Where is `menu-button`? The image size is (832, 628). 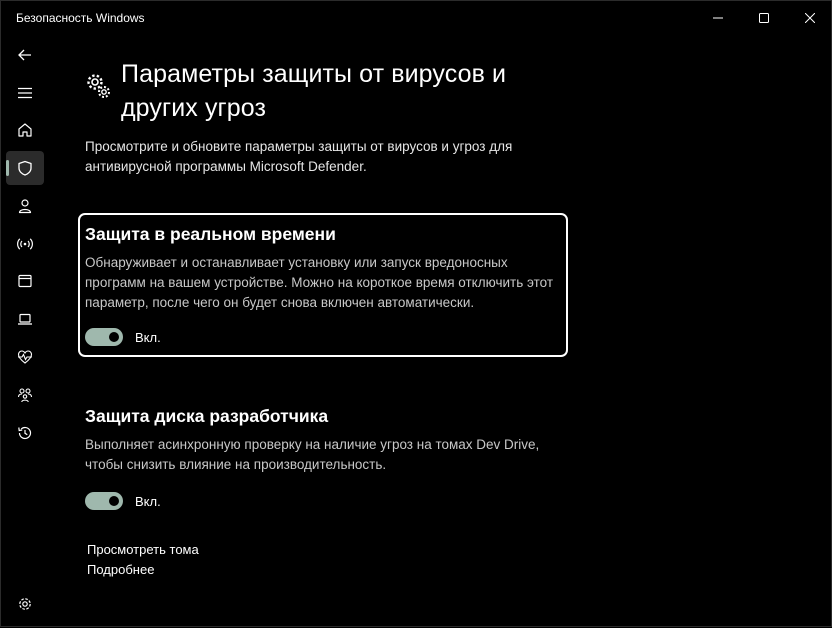
menu-button is located at coordinates (25, 93).